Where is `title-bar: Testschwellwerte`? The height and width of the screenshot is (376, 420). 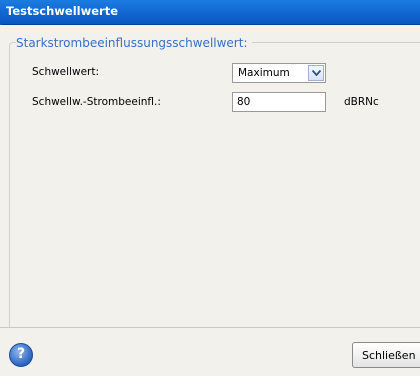
title-bar: Testschwellwerte is located at coordinates (210, 12).